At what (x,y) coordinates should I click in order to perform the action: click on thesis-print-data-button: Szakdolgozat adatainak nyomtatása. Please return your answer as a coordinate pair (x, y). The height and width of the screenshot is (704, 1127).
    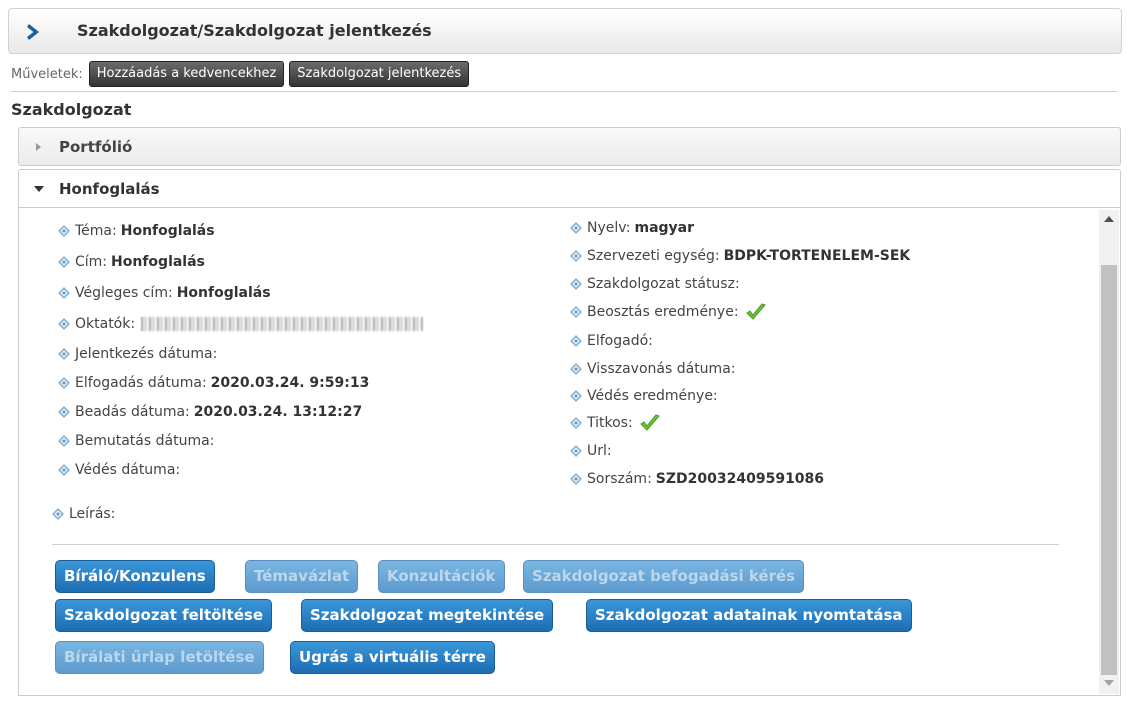
    Looking at the image, I should click on (749, 615).